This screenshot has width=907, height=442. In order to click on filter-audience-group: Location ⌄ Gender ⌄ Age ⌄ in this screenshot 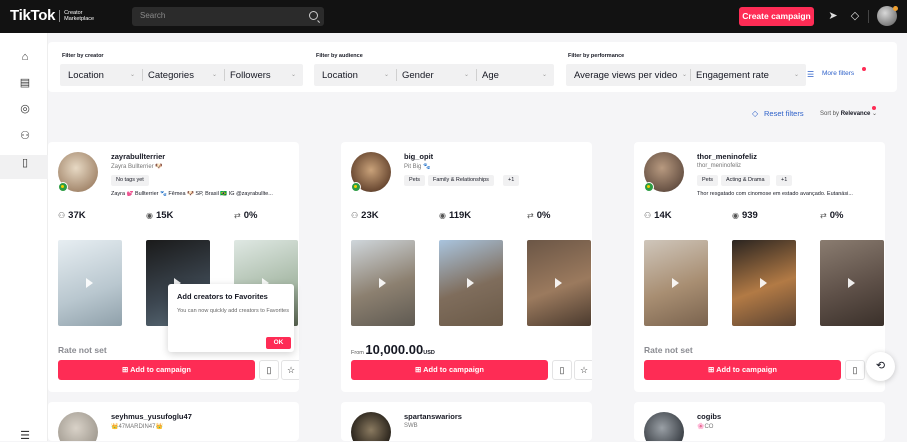, I will do `click(434, 75)`.